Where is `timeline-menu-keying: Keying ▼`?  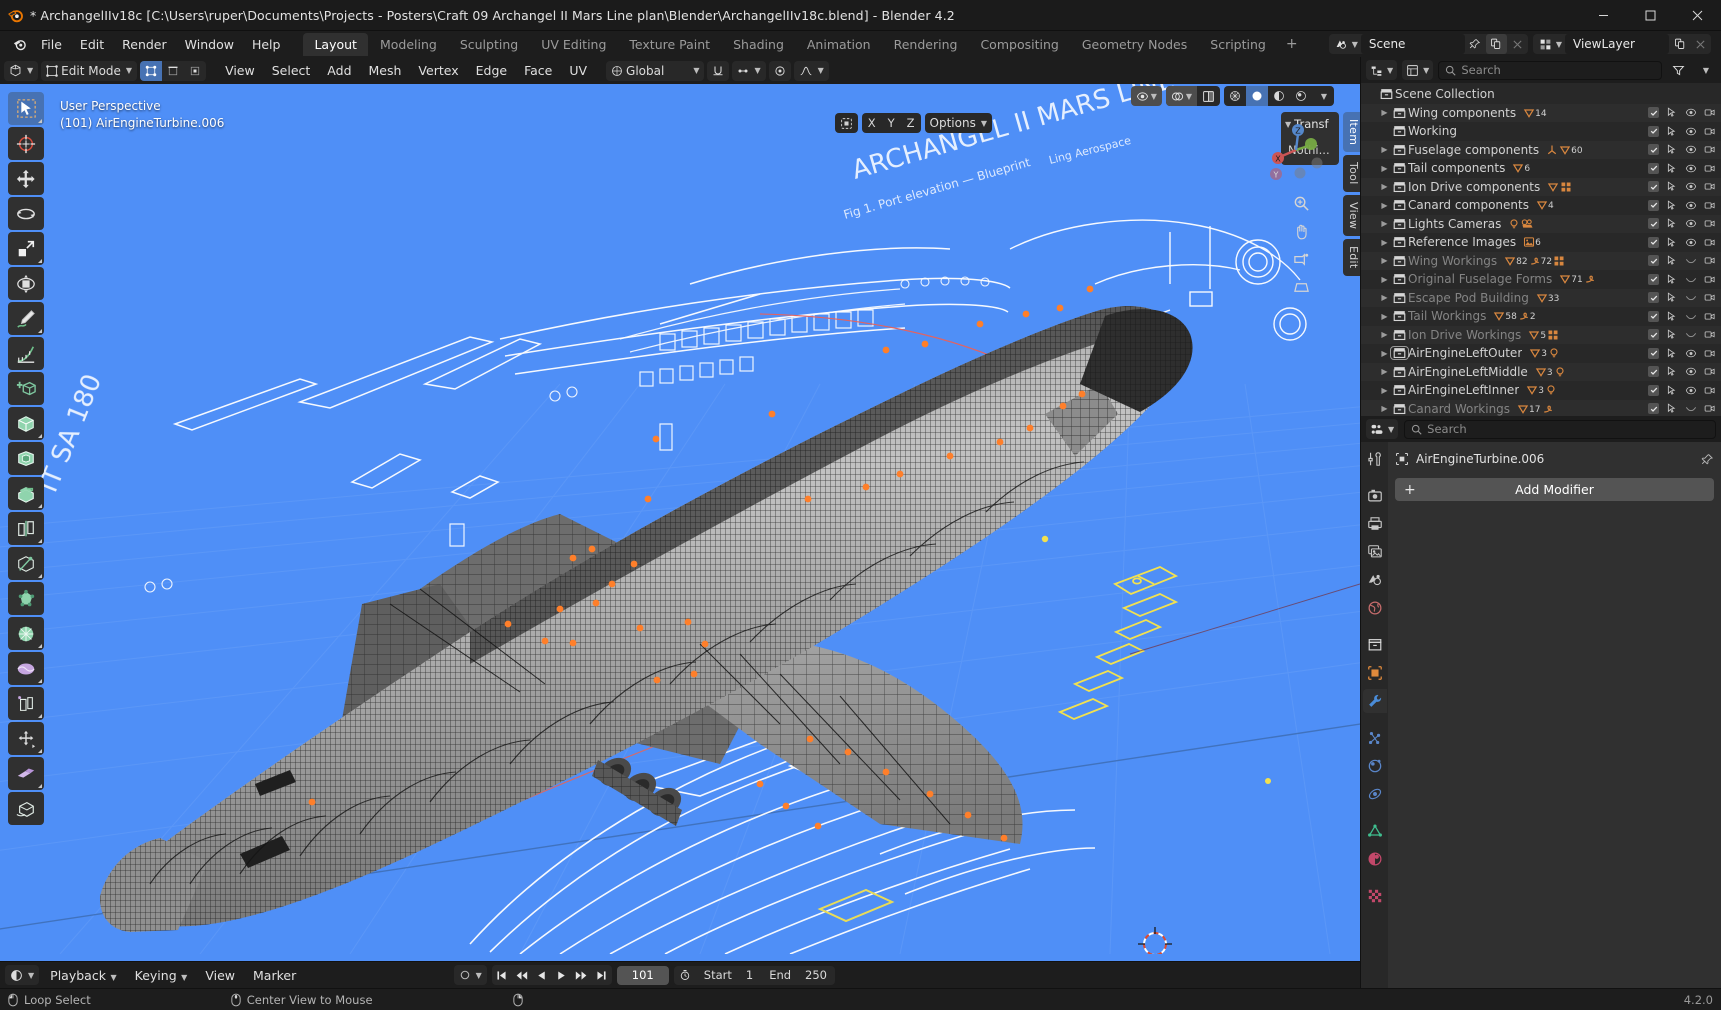 timeline-menu-keying: Keying ▼ is located at coordinates (161, 975).